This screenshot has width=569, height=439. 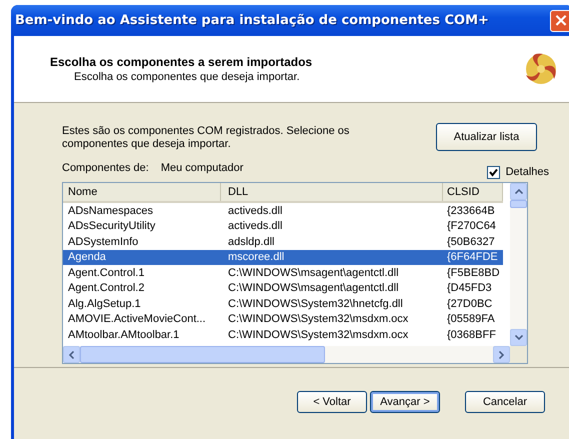 I want to click on table-cell-text: C:\WINDOWS\System32\hnetcfg.dll, so click(x=315, y=304).